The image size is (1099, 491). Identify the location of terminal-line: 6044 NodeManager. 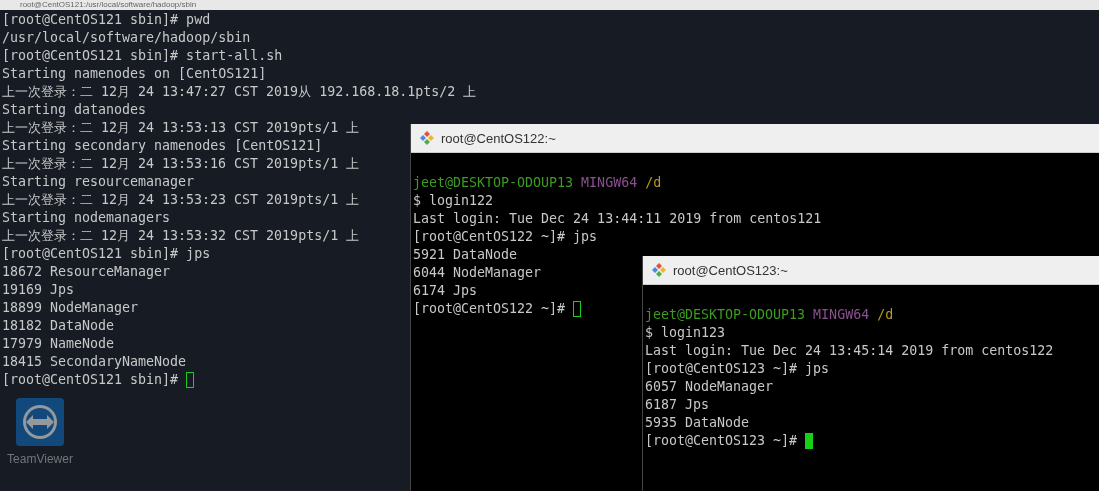
(477, 273).